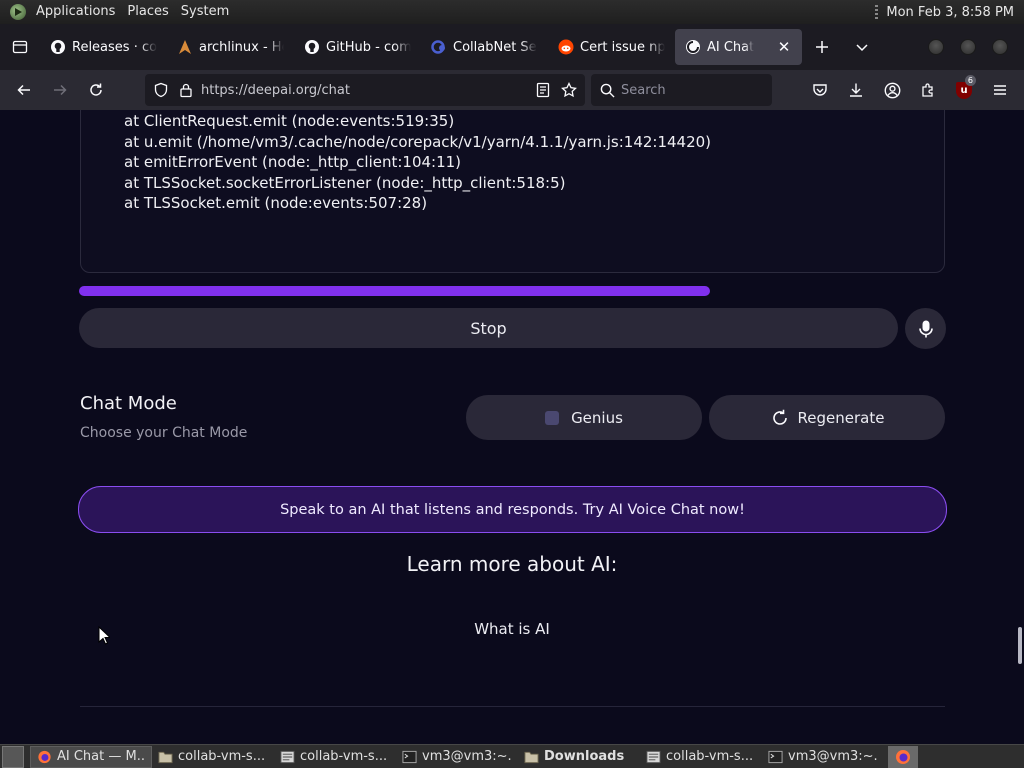 The height and width of the screenshot is (768, 1024). Describe the element at coordinates (877, 12) in the screenshot. I see `panel-grip-icon` at that location.